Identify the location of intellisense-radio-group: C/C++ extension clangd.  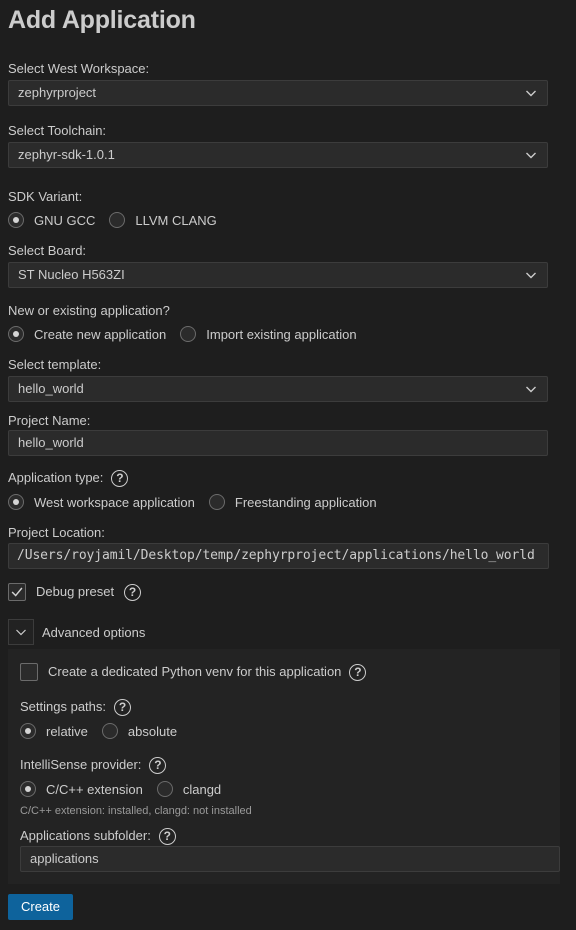
(127, 789).